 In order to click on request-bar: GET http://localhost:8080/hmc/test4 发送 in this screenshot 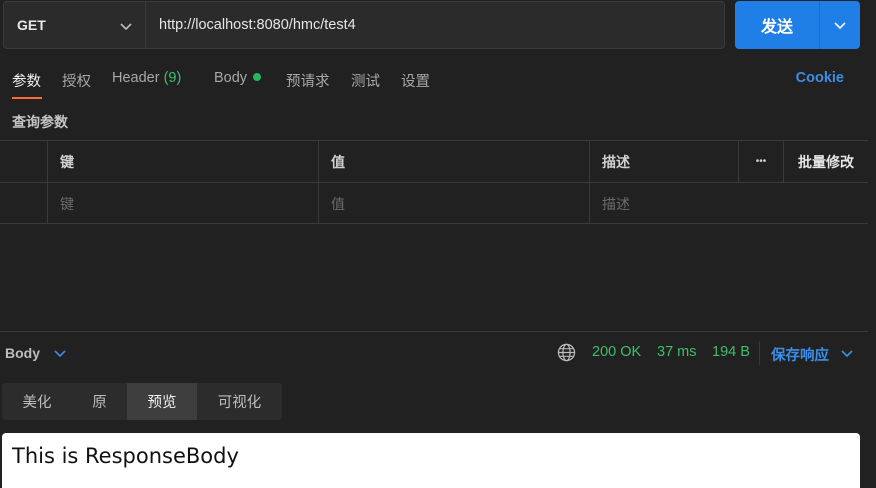, I will do `click(438, 26)`.